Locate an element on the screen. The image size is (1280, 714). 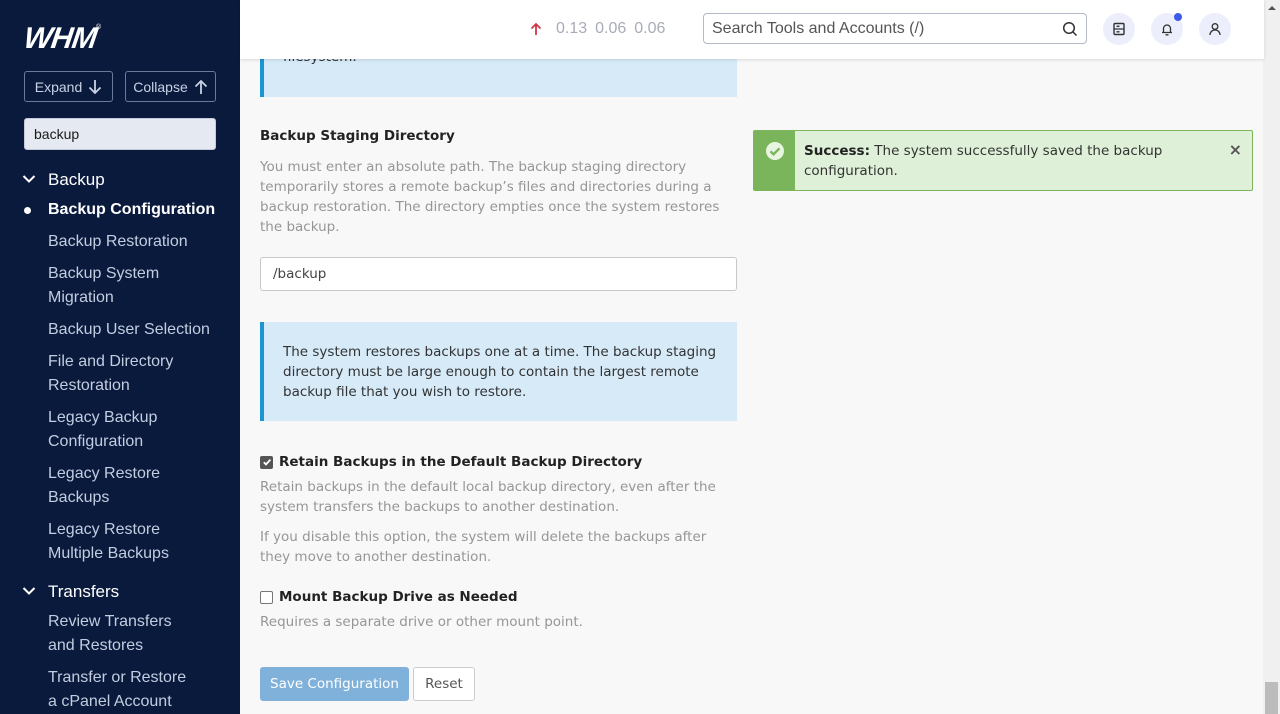
sidebar-item-backup-restoration: Backup Restoration is located at coordinates (120, 242).